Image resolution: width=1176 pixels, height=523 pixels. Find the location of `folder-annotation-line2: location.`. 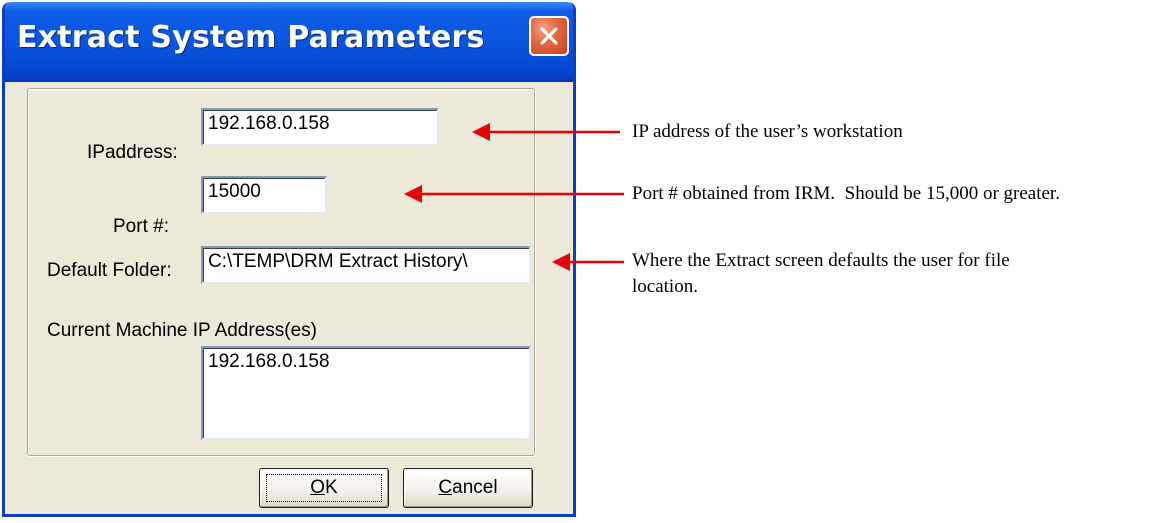

folder-annotation-line2: location. is located at coordinates (665, 286).